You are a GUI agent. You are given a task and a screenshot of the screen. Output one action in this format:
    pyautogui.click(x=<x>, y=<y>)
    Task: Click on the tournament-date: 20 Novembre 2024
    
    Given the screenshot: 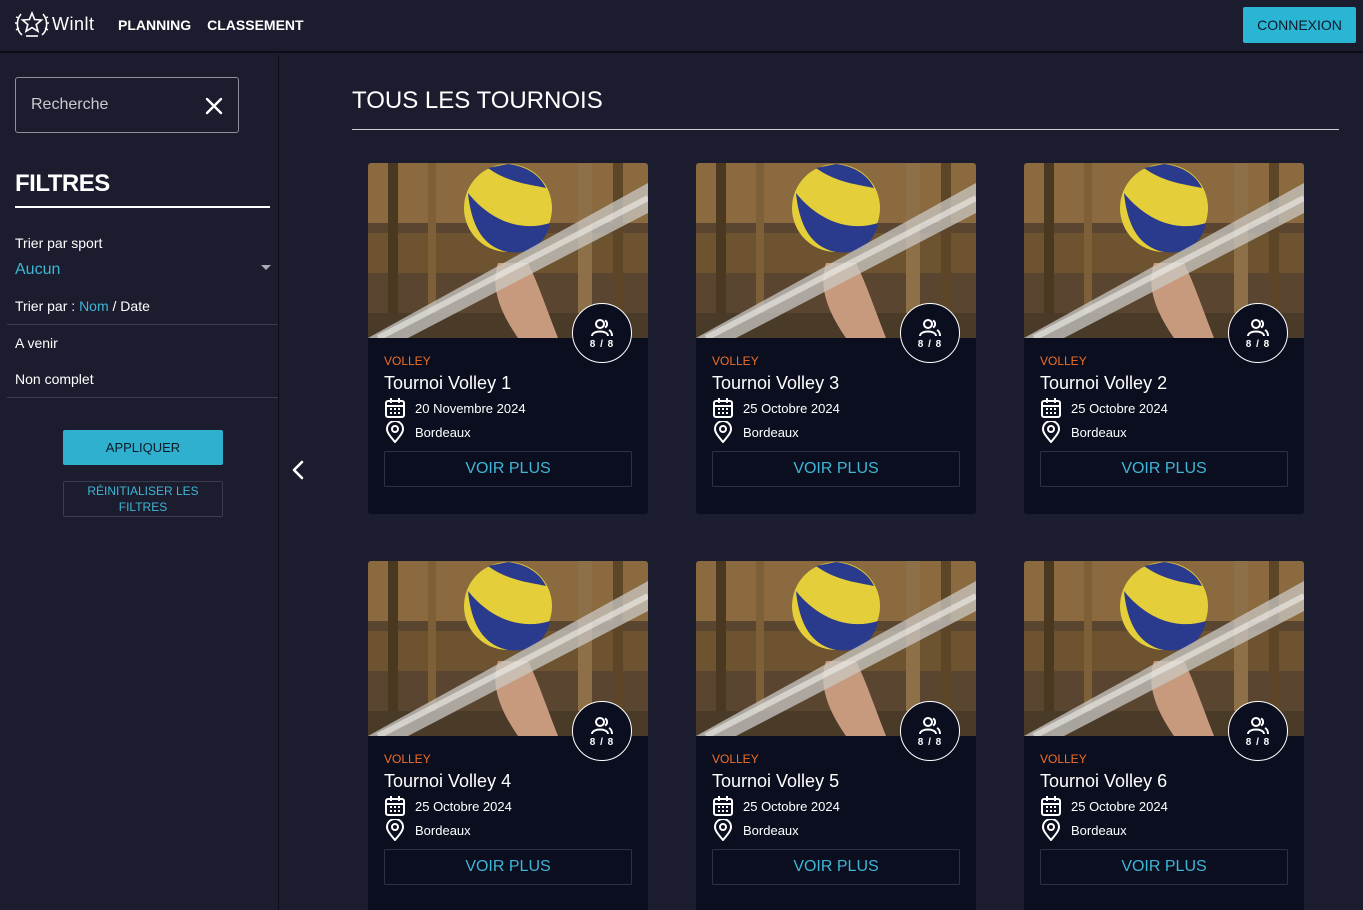 What is the action you would take?
    pyautogui.click(x=455, y=408)
    